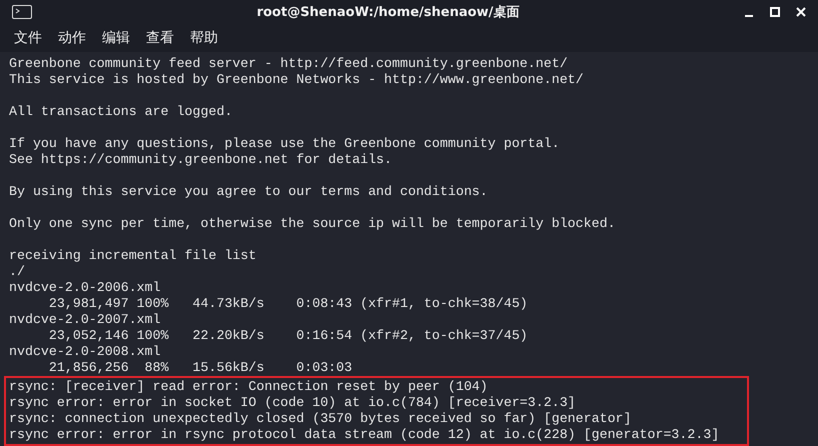  What do you see at coordinates (201, 368) in the screenshot?
I see `terminal-line: 21,856,256 88% 15.56kB/s 0:03:03` at bounding box center [201, 368].